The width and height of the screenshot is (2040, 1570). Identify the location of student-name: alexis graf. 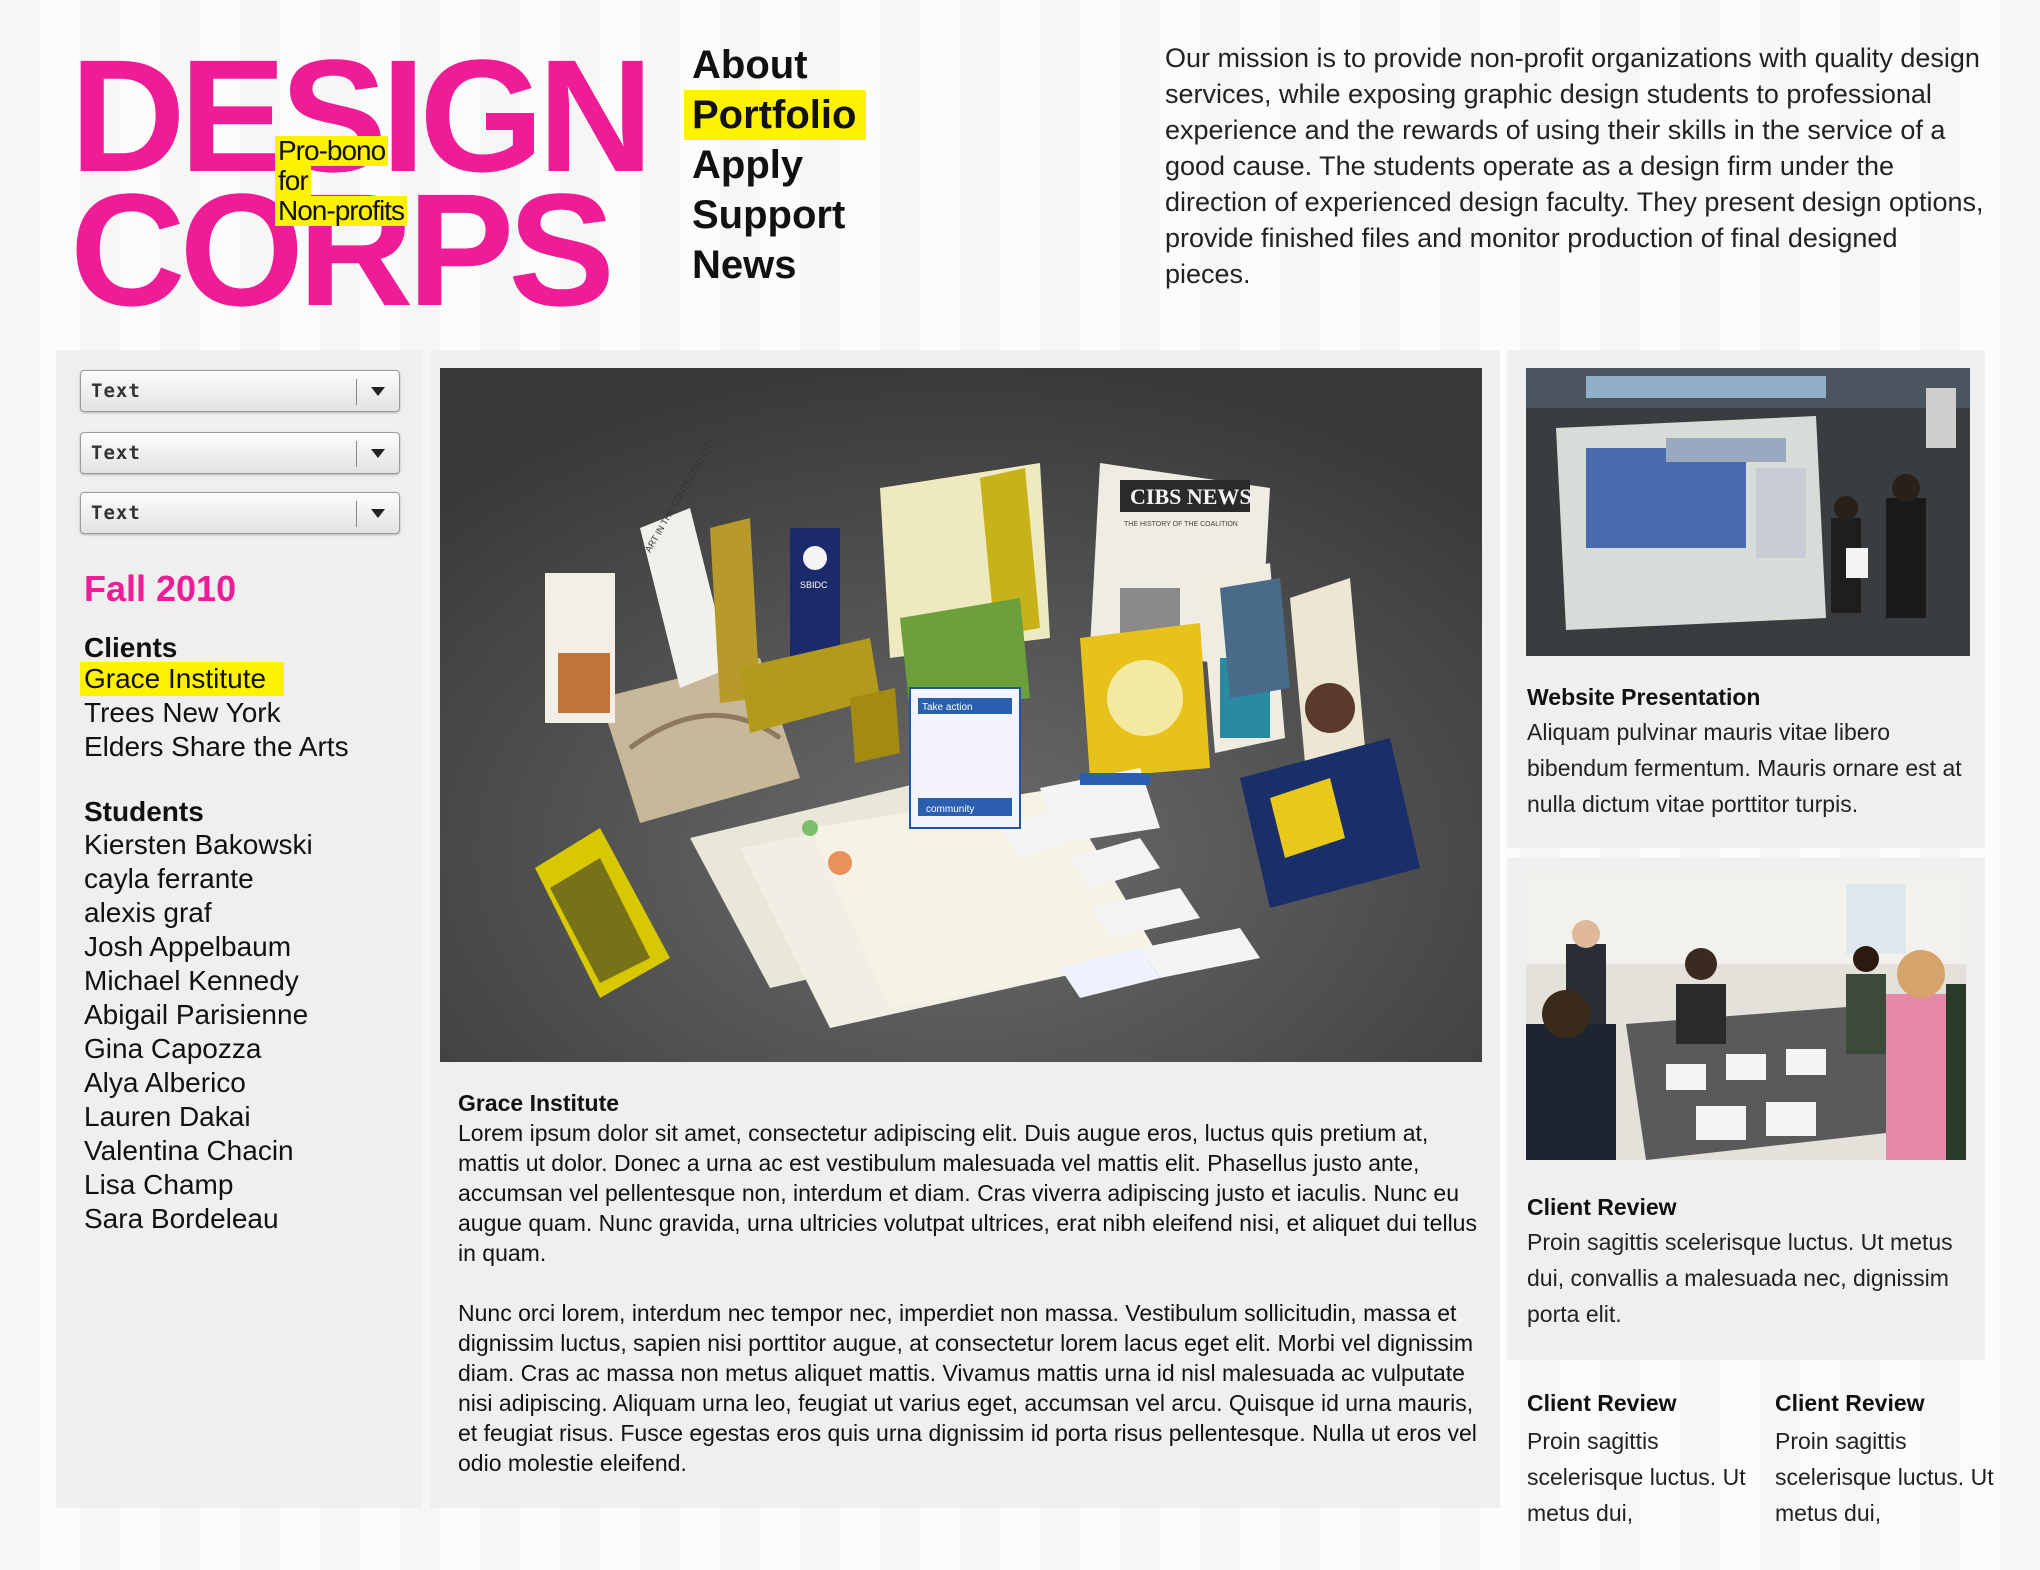
(148, 912).